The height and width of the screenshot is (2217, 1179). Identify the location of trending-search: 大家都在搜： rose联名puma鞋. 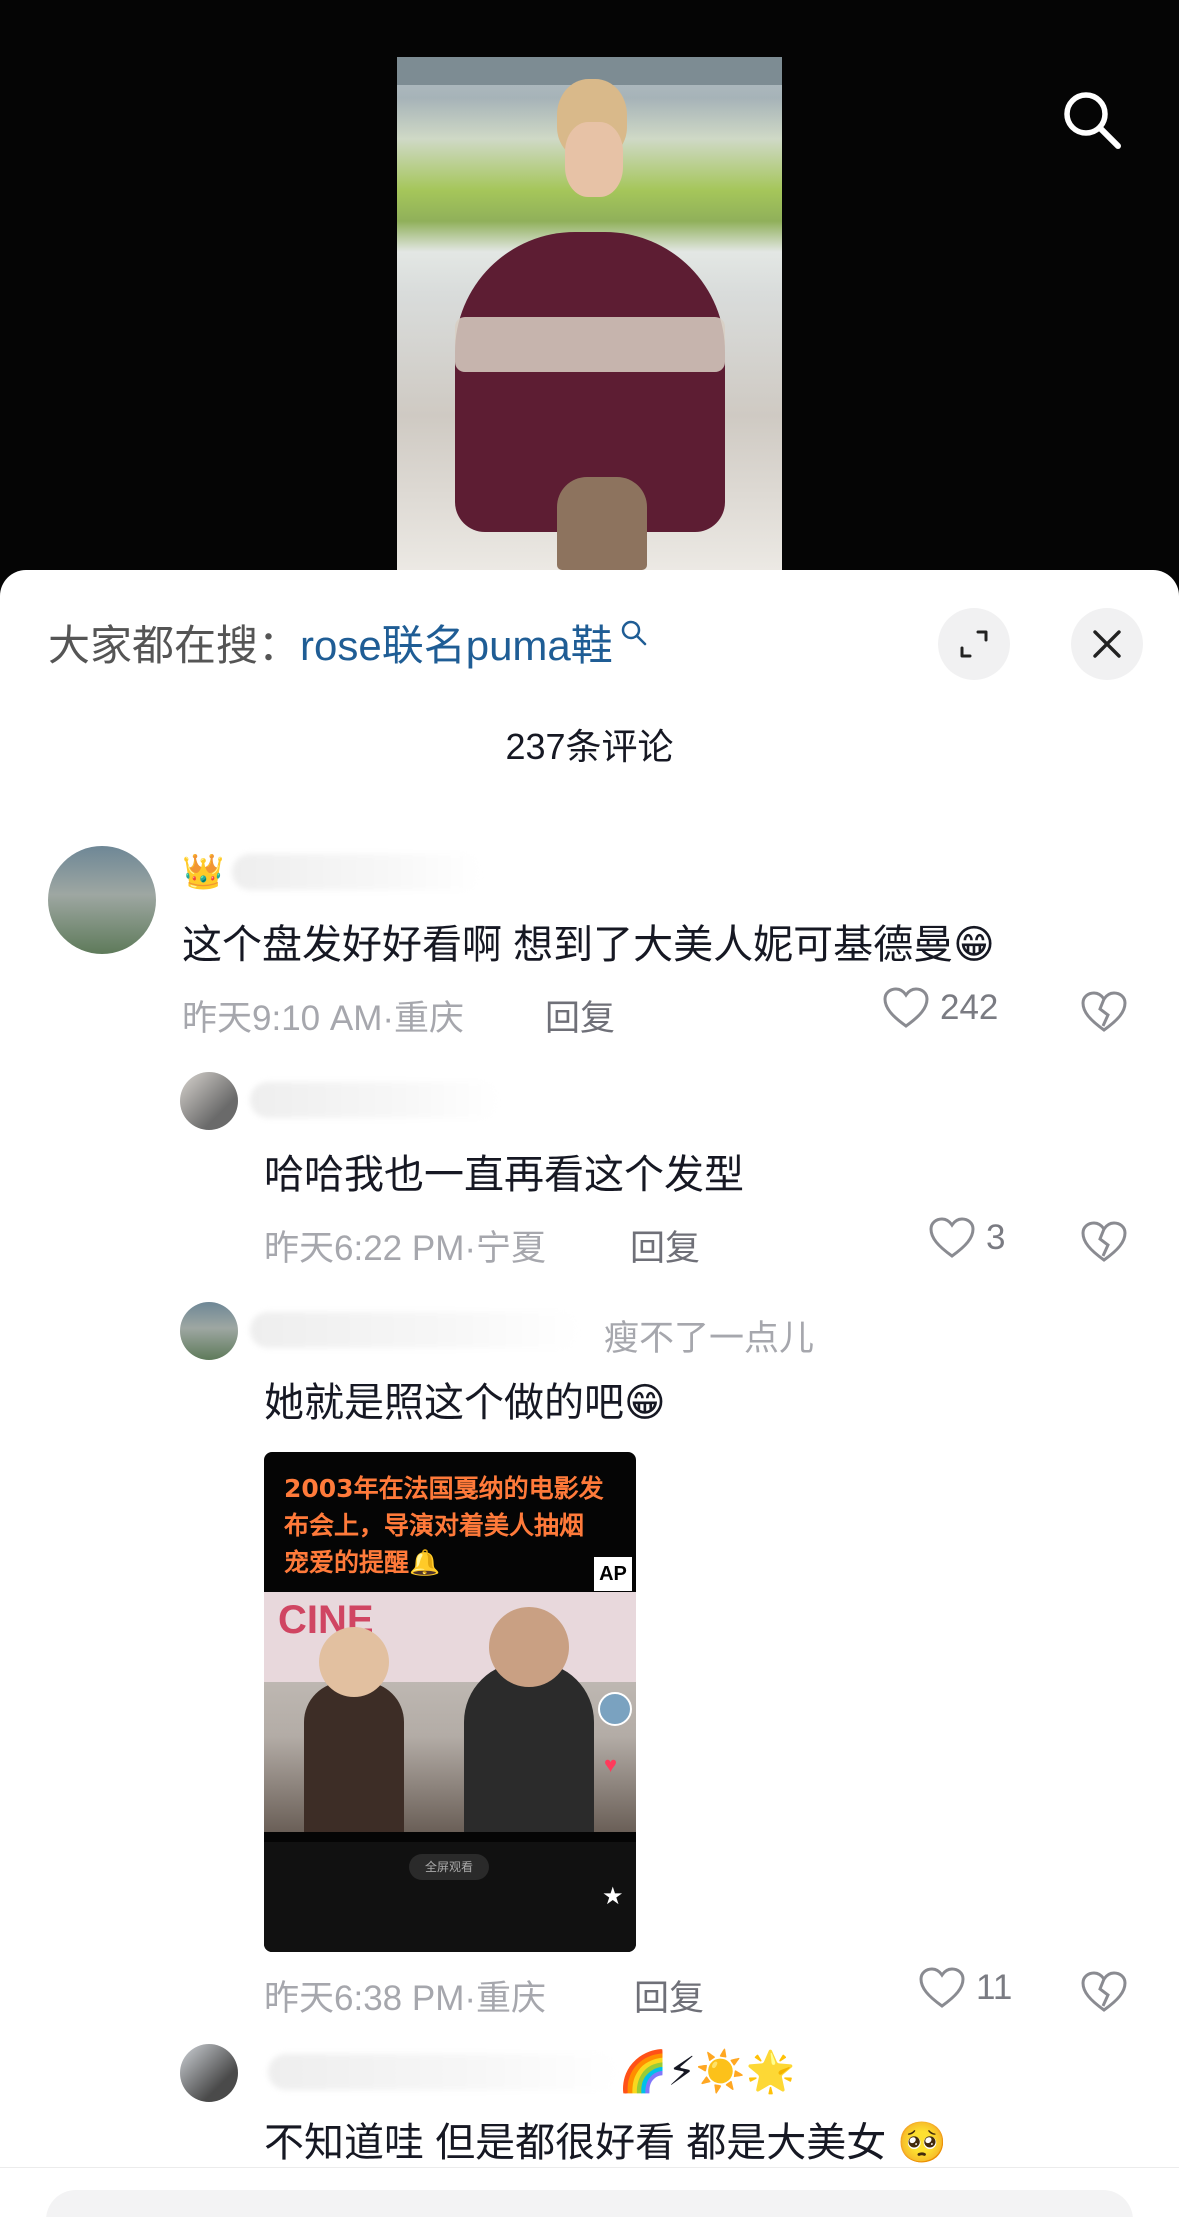
(348, 642).